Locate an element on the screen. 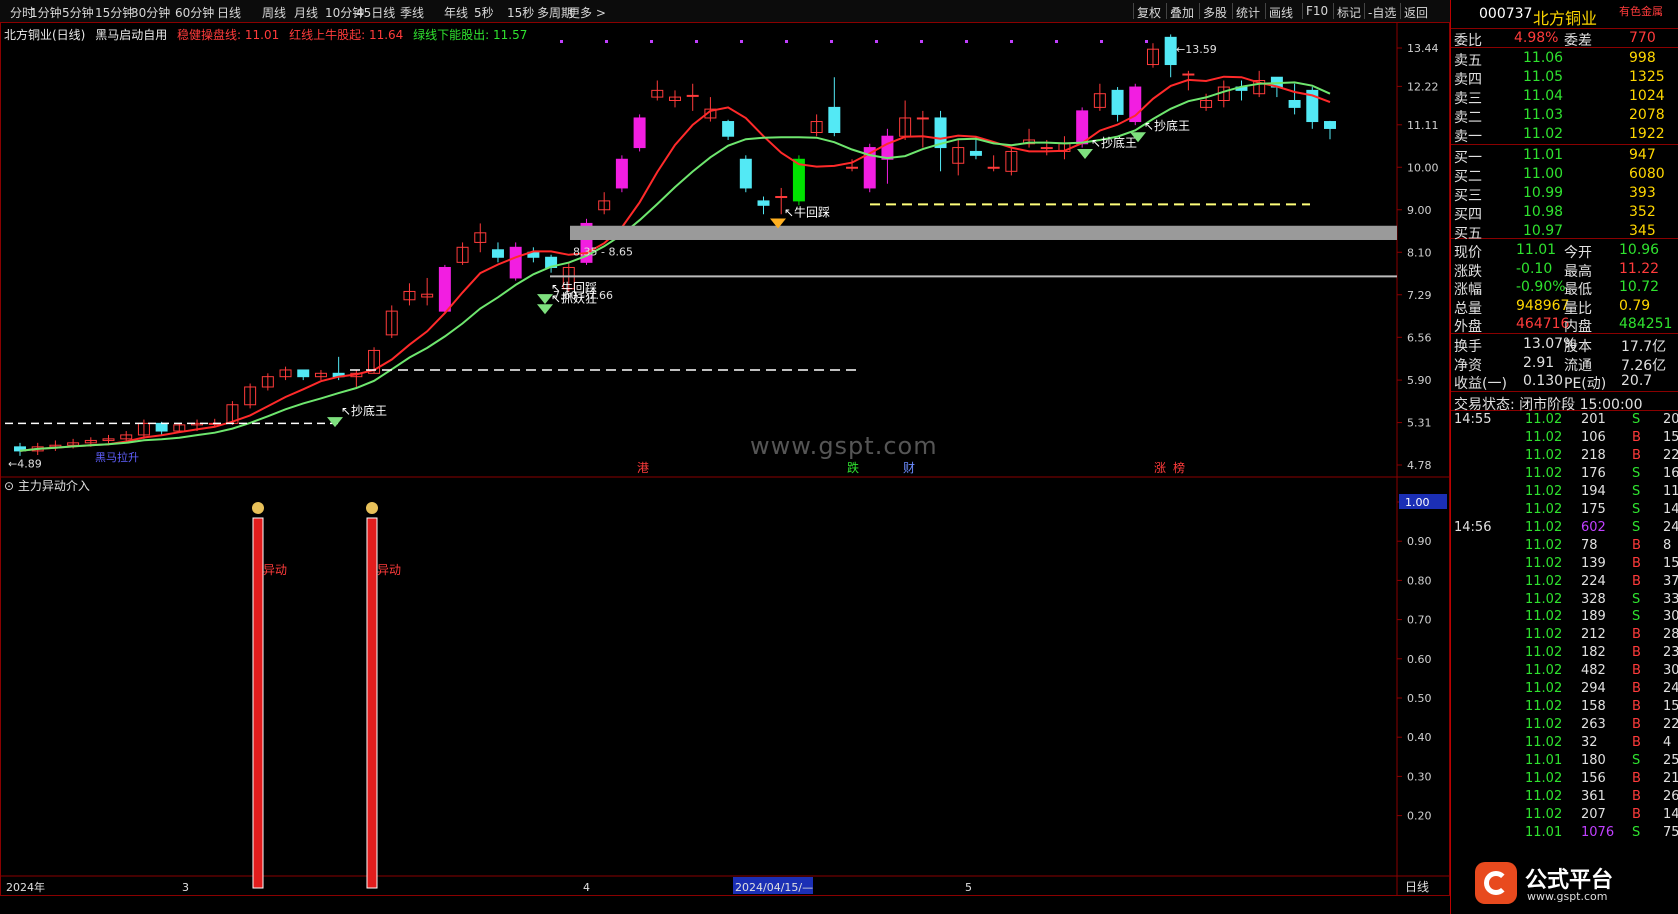 This screenshot has height=914, width=1678. price-tick-5: 8.10 is located at coordinates (1419, 252).